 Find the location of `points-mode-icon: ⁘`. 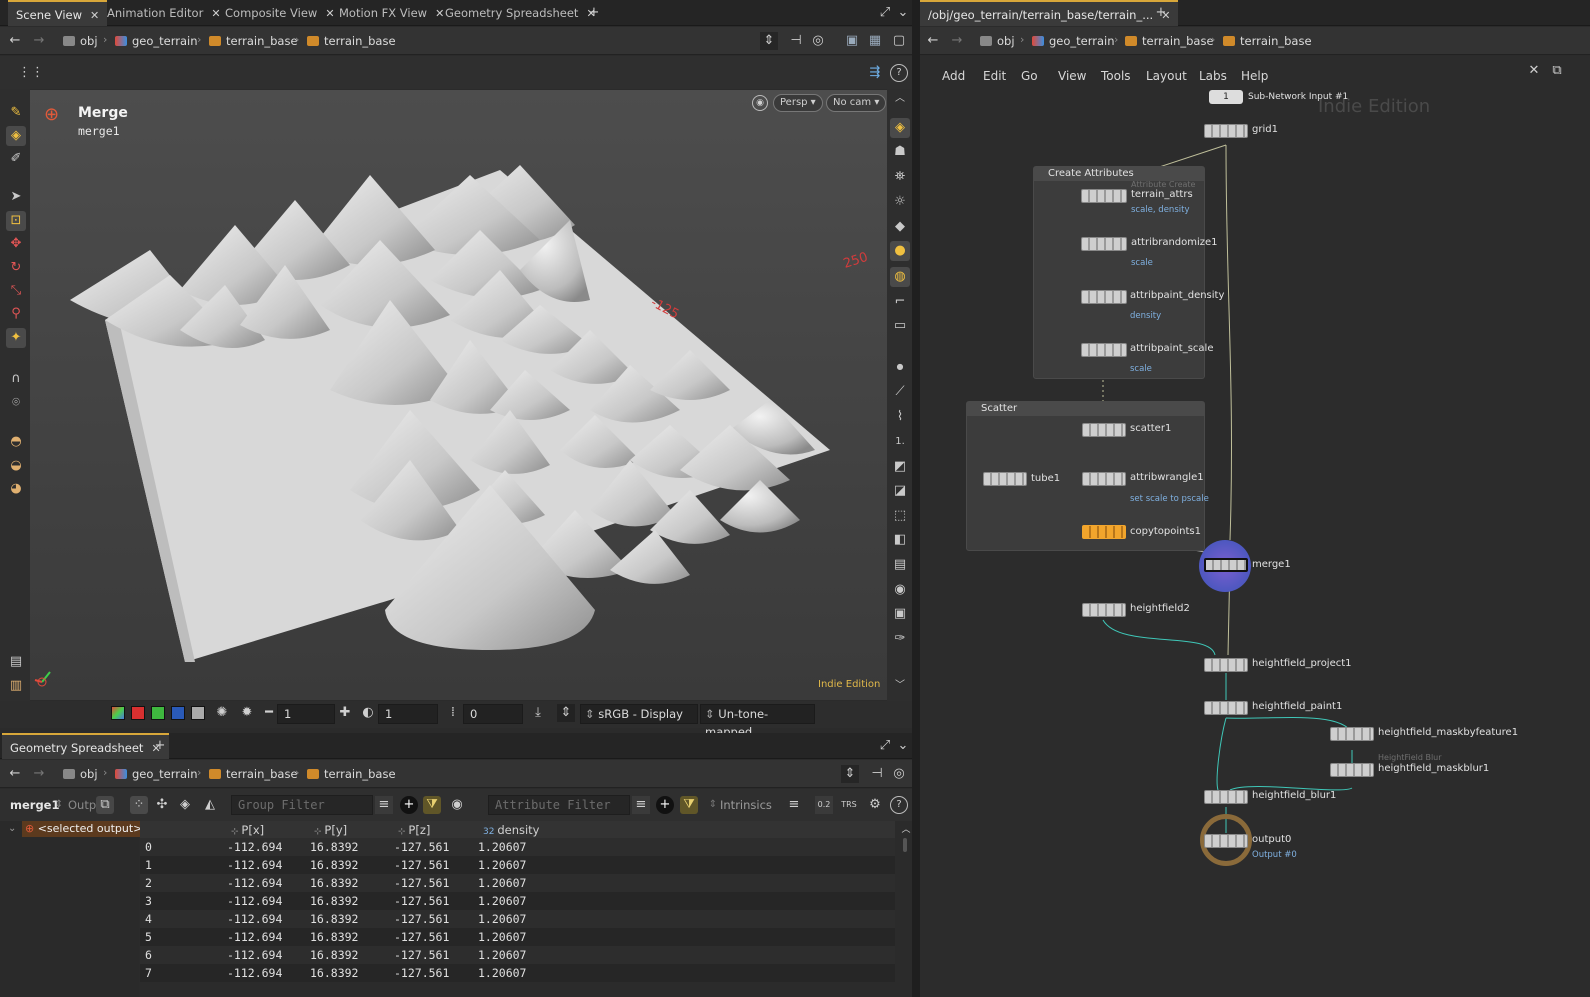

points-mode-icon: ⁘ is located at coordinates (139, 805).